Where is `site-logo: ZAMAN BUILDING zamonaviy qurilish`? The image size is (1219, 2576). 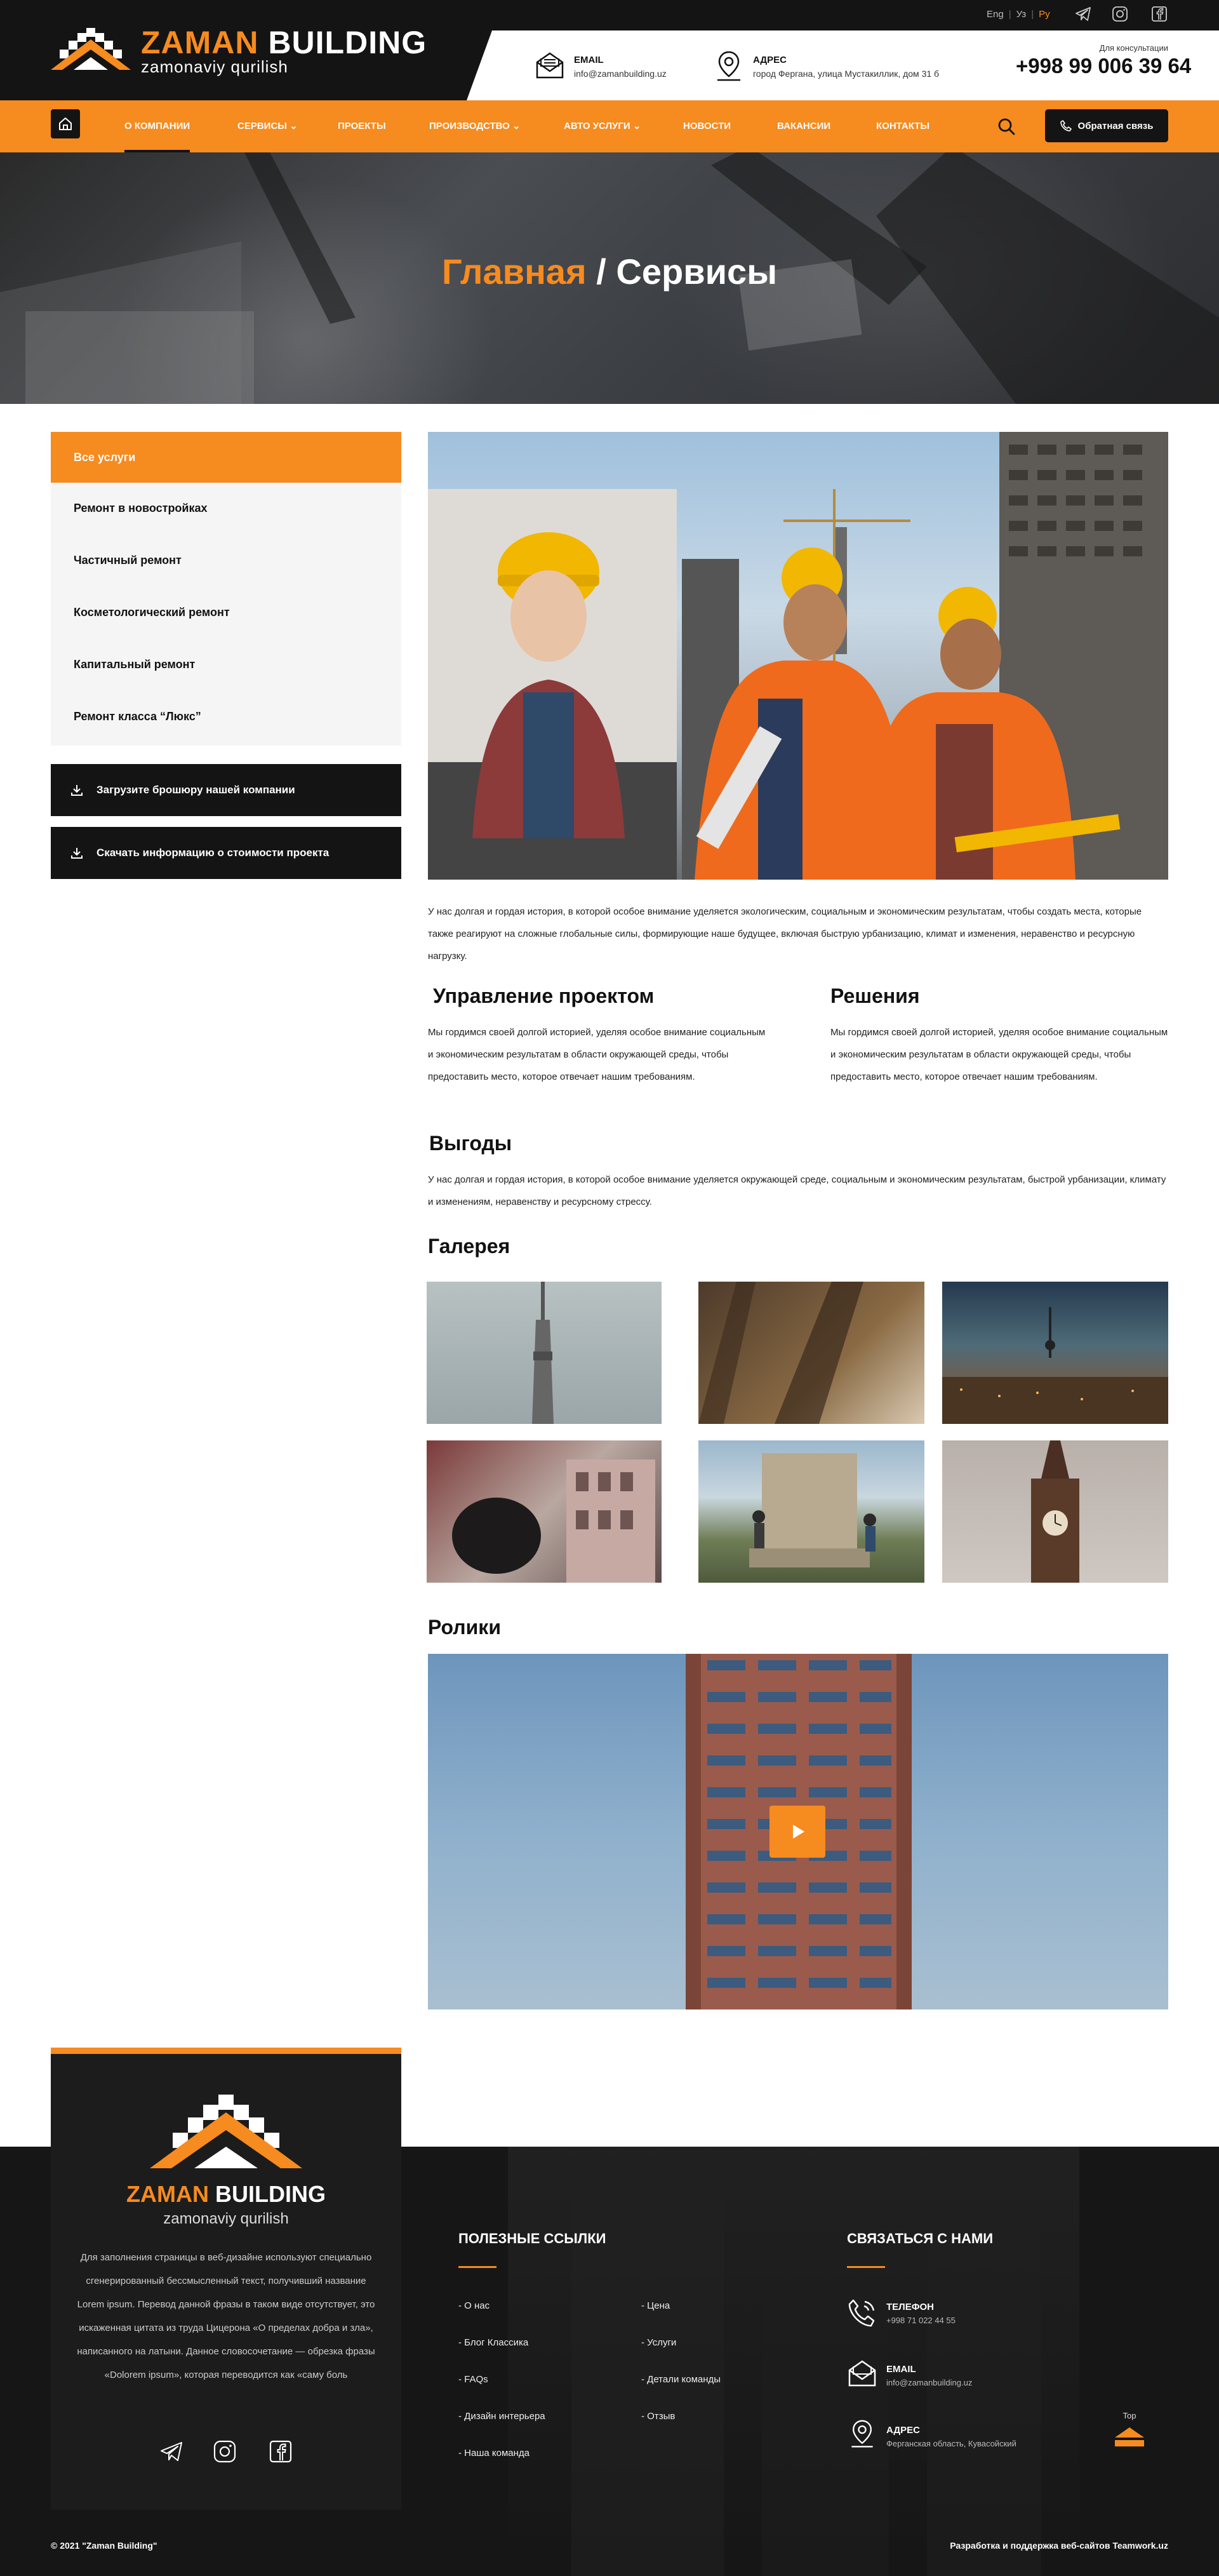 site-logo: ZAMAN BUILDING zamonaviy qurilish is located at coordinates (254, 50).